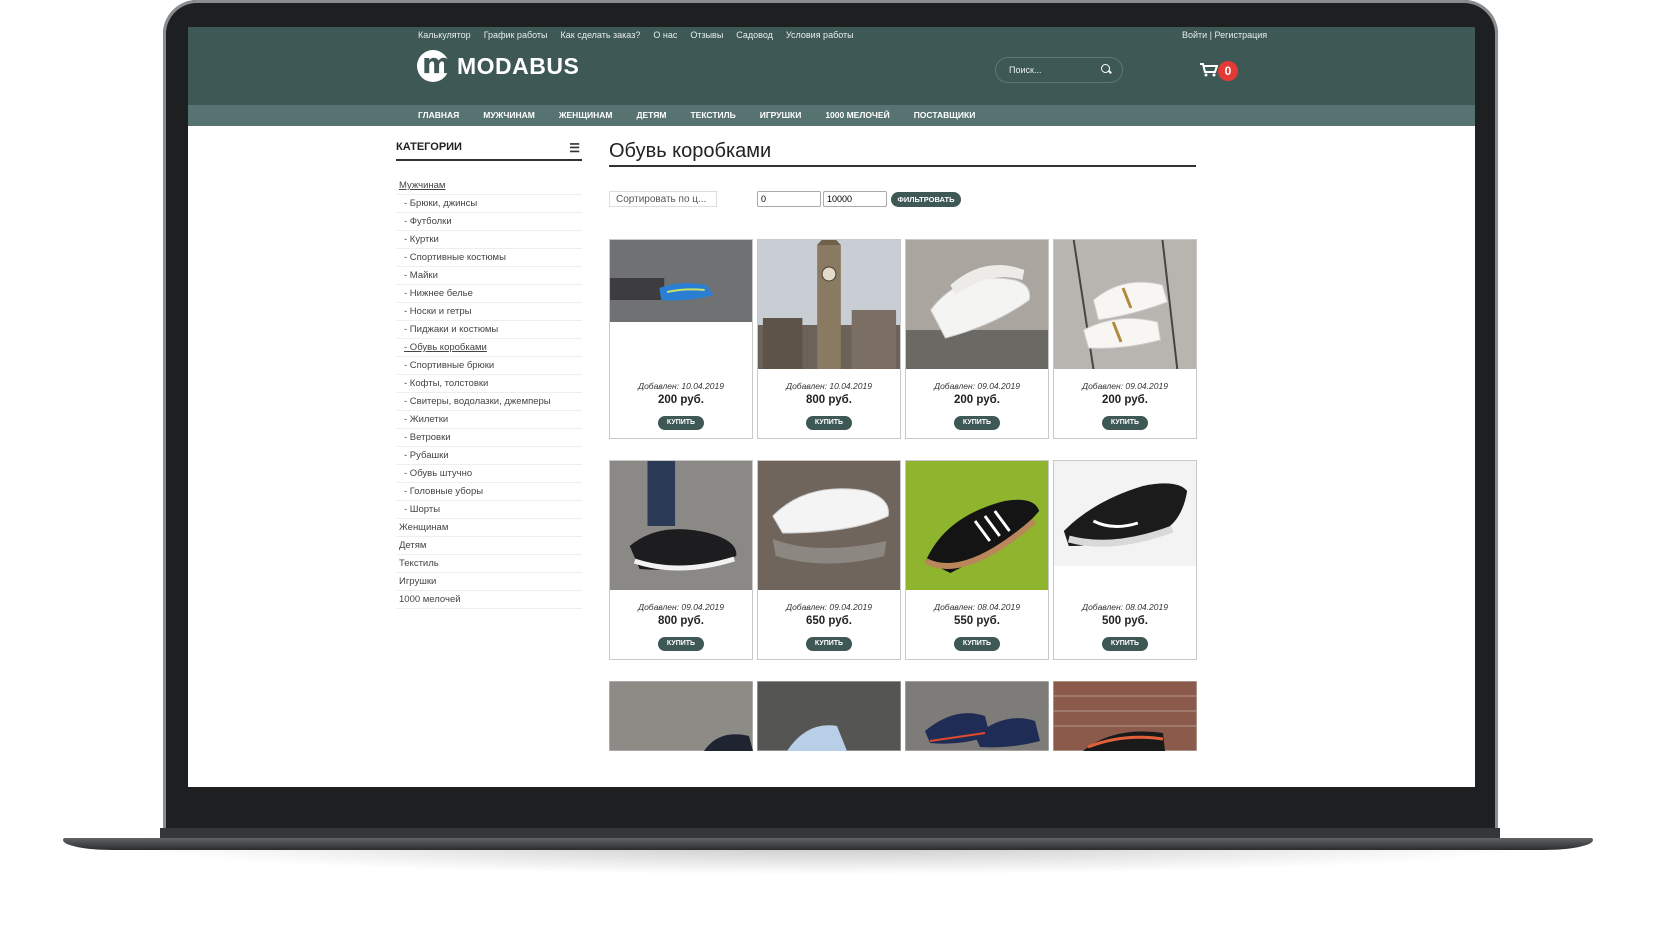 The image size is (1653, 934). I want to click on product-price: 650 руб., so click(829, 621).